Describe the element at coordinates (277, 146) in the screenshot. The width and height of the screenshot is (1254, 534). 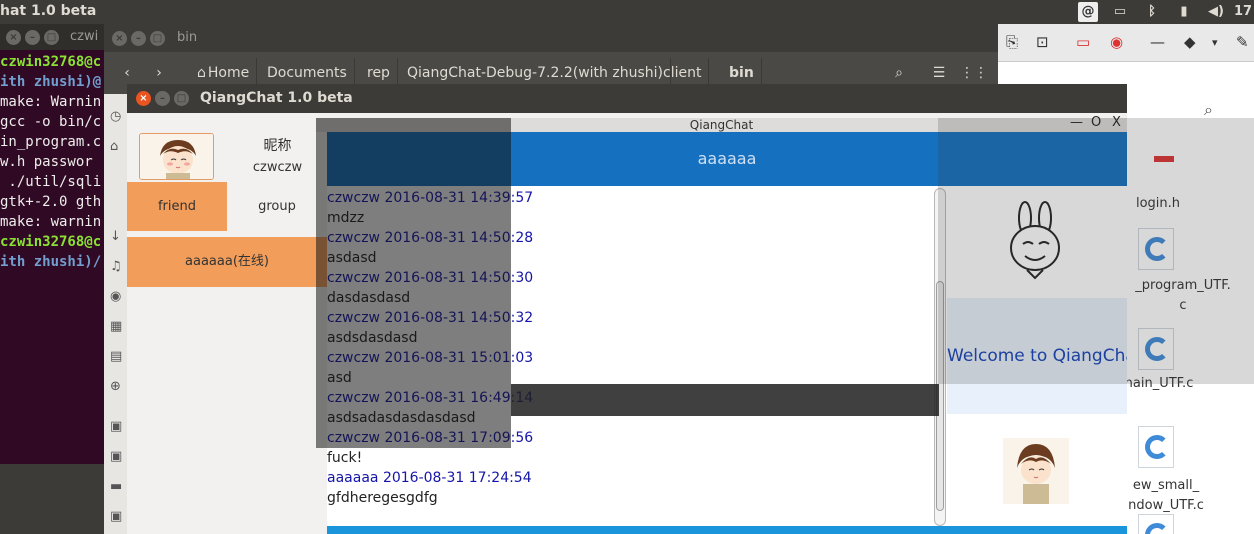
I see `nickname-label: 昵称` at that location.